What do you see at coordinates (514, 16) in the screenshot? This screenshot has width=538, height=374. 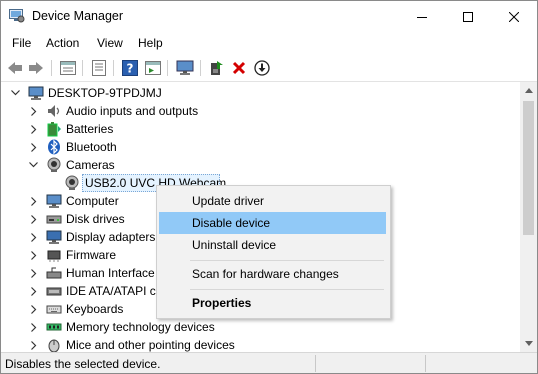 I see `close-button` at bounding box center [514, 16].